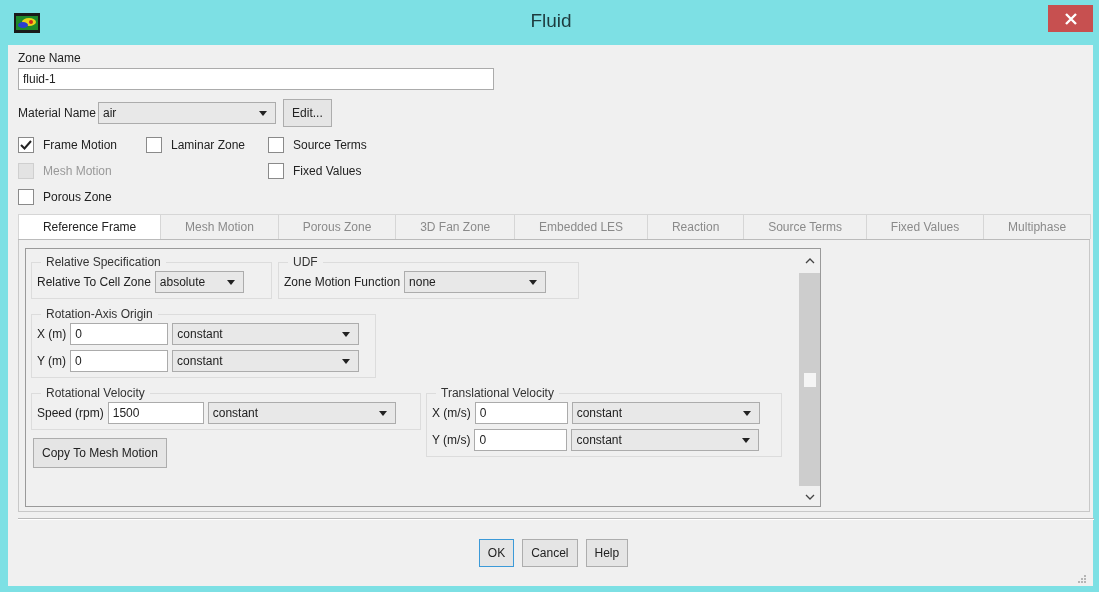 The width and height of the screenshot is (1099, 592). I want to click on dropdown: absolute, so click(199, 282).